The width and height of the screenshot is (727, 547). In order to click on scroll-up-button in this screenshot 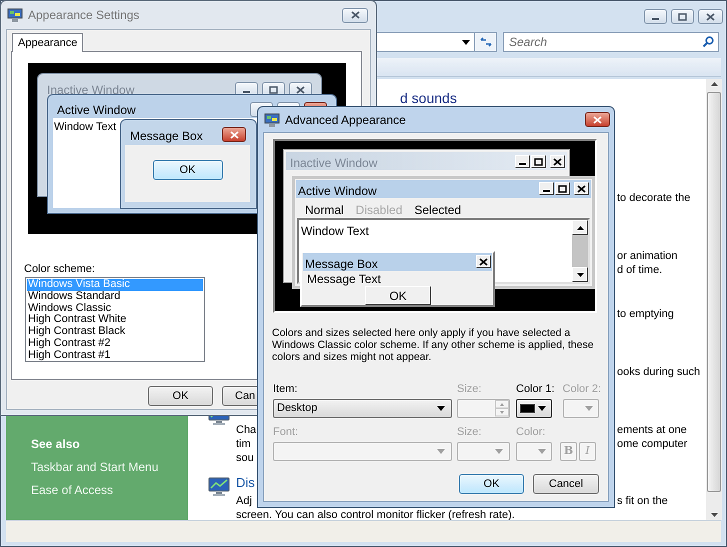, I will do `click(580, 227)`.